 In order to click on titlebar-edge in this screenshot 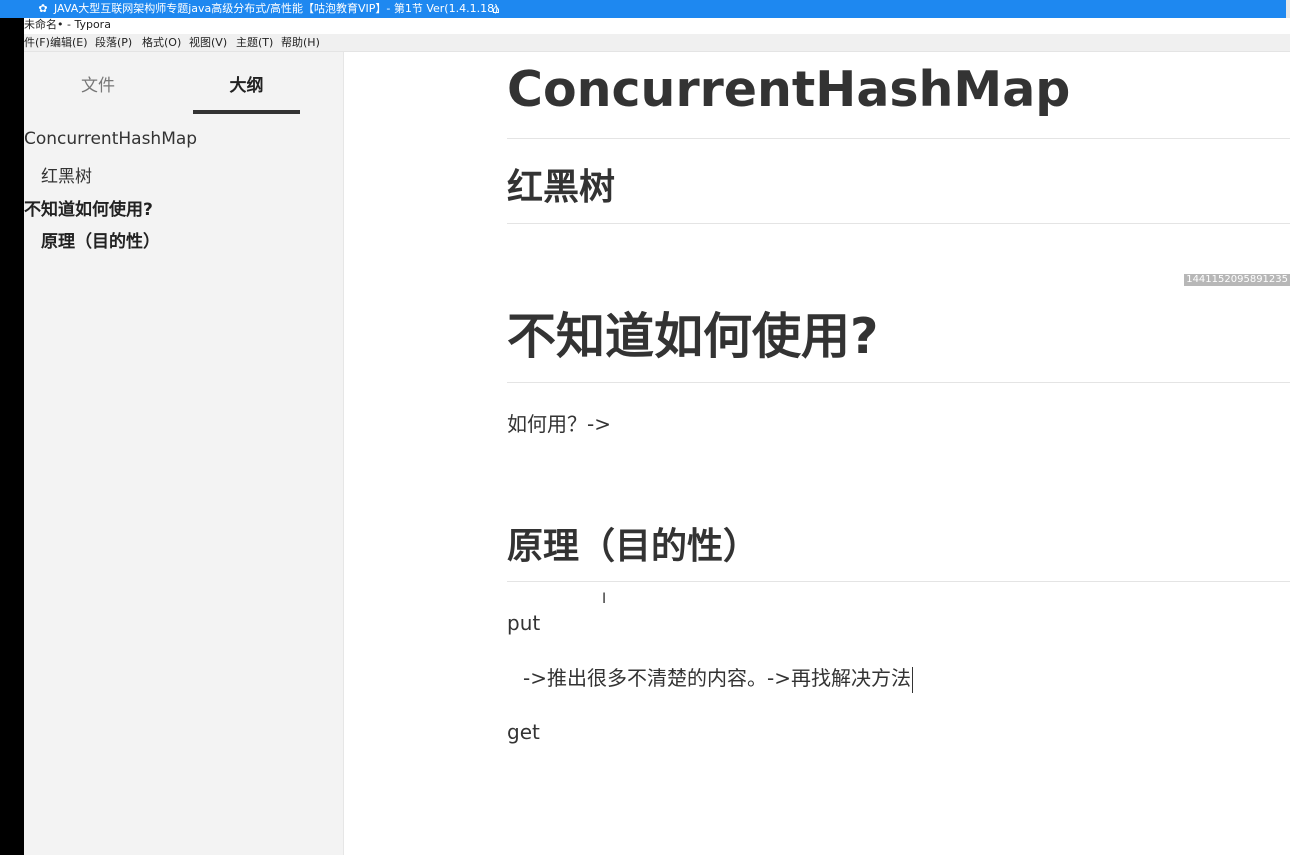, I will do `click(1288, 9)`.